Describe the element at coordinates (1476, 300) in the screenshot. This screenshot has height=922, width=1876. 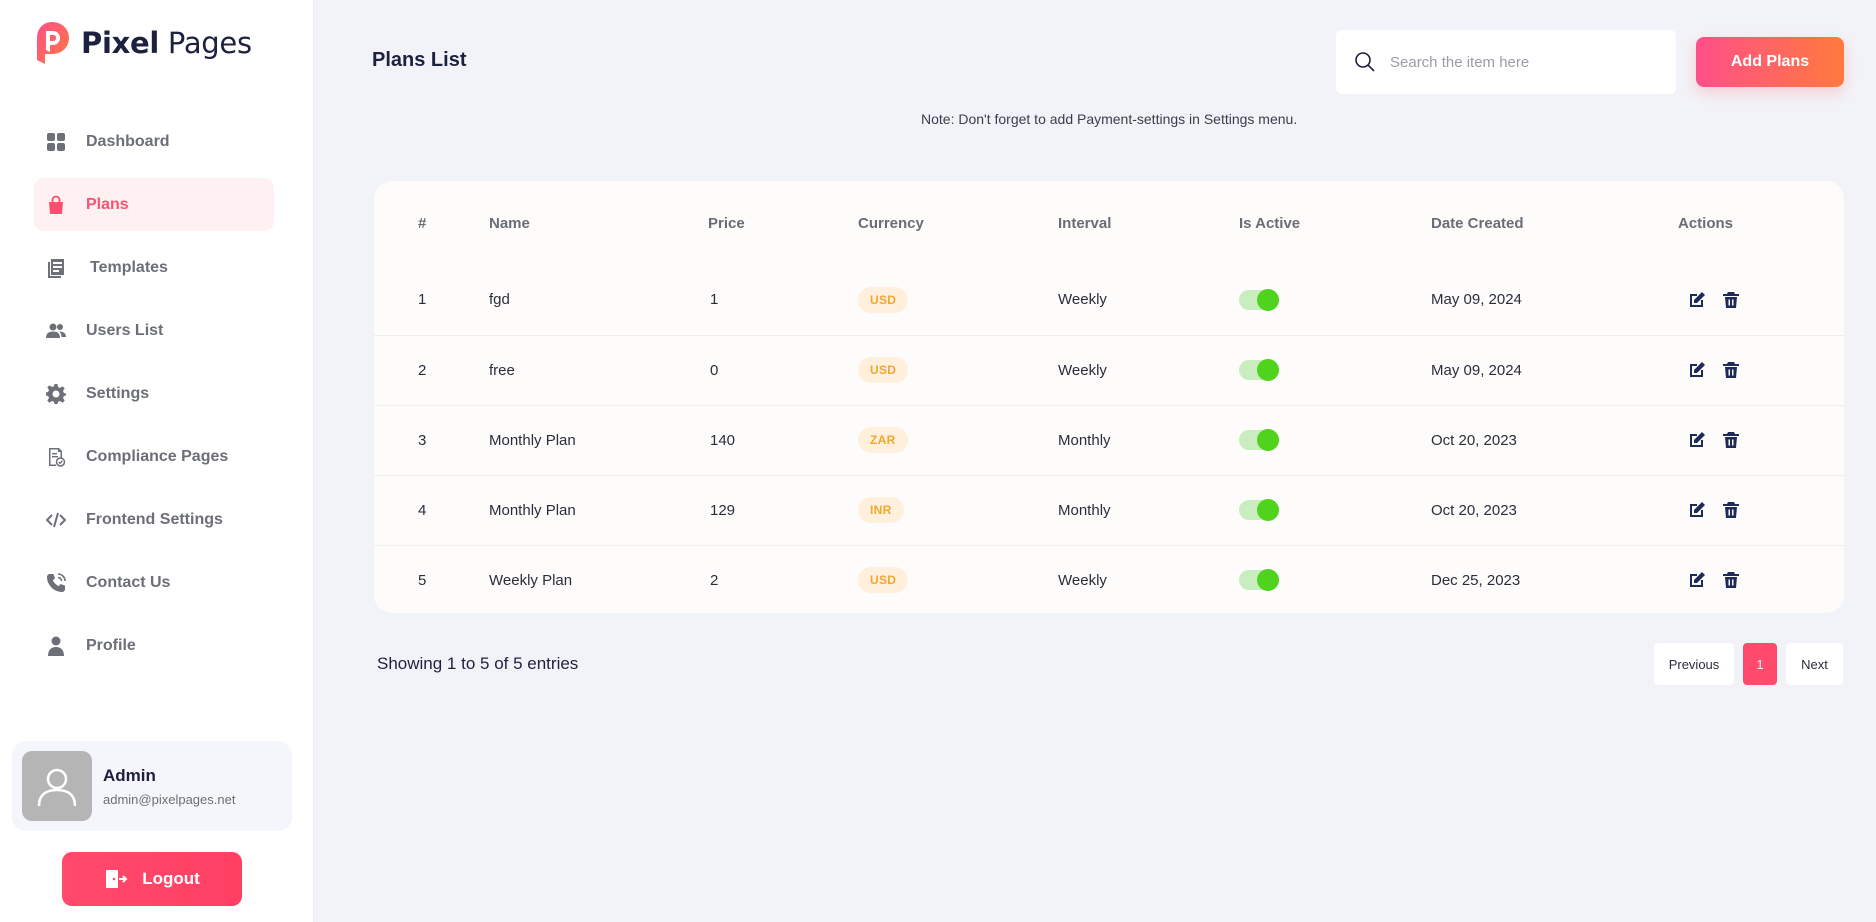
I see `cell-date-created: May 09, 2024` at that location.